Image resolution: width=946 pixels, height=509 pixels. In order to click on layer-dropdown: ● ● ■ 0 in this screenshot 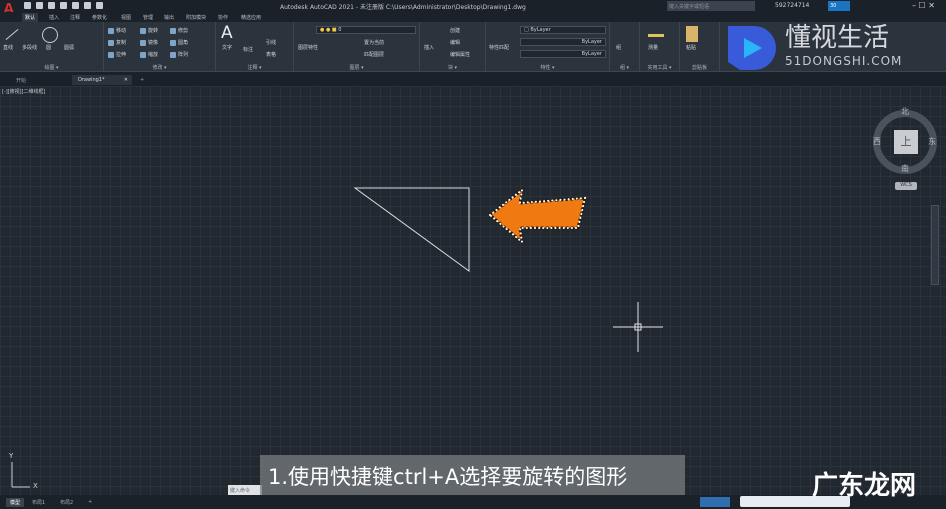, I will do `click(366, 30)`.